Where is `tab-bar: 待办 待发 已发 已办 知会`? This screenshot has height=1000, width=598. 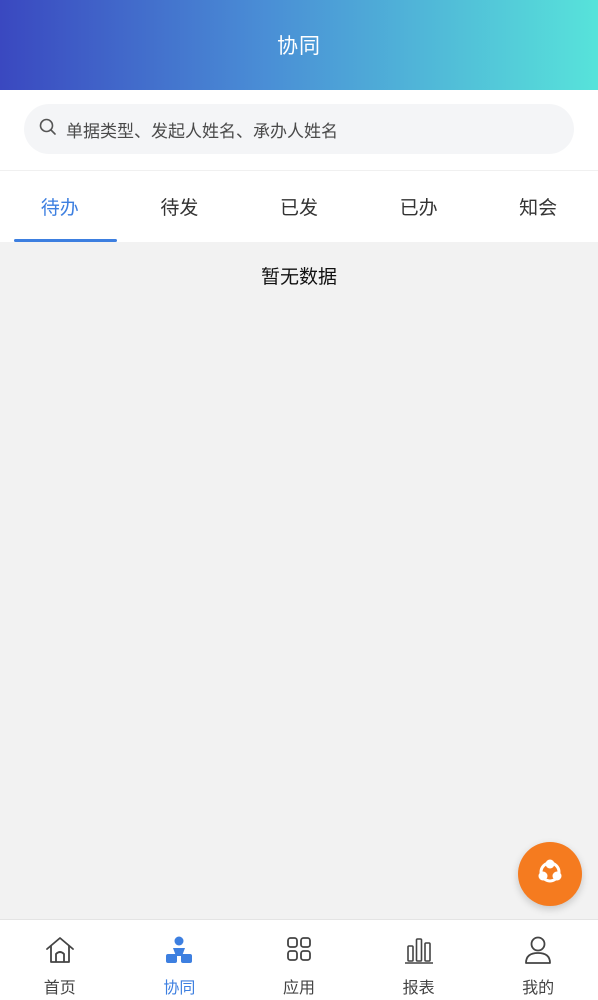
tab-bar: 待办 待发 已发 已办 知会 is located at coordinates (299, 206).